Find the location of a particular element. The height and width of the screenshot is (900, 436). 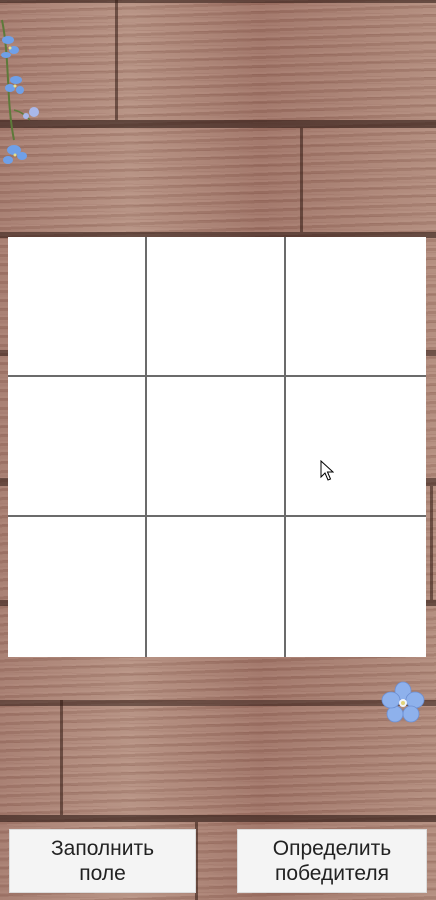

fill-field-label-line2: поле is located at coordinates (102, 873).